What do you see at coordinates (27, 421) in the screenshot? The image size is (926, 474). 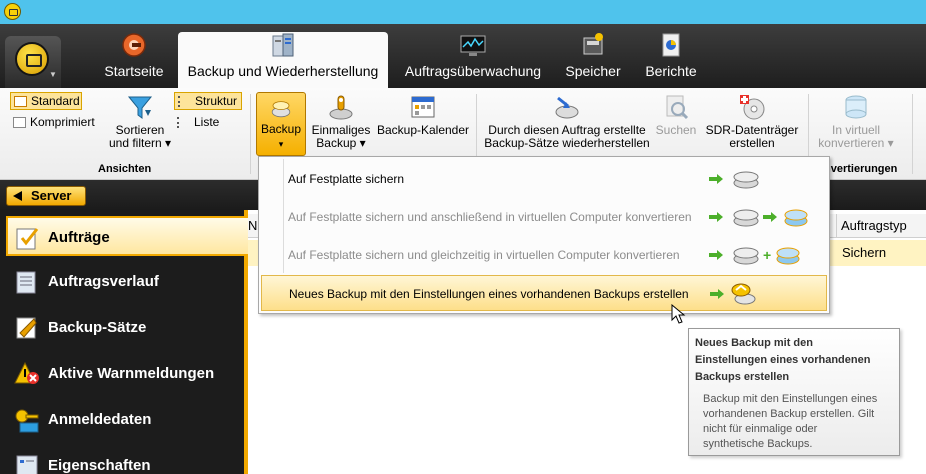 I see `credentials-icon` at bounding box center [27, 421].